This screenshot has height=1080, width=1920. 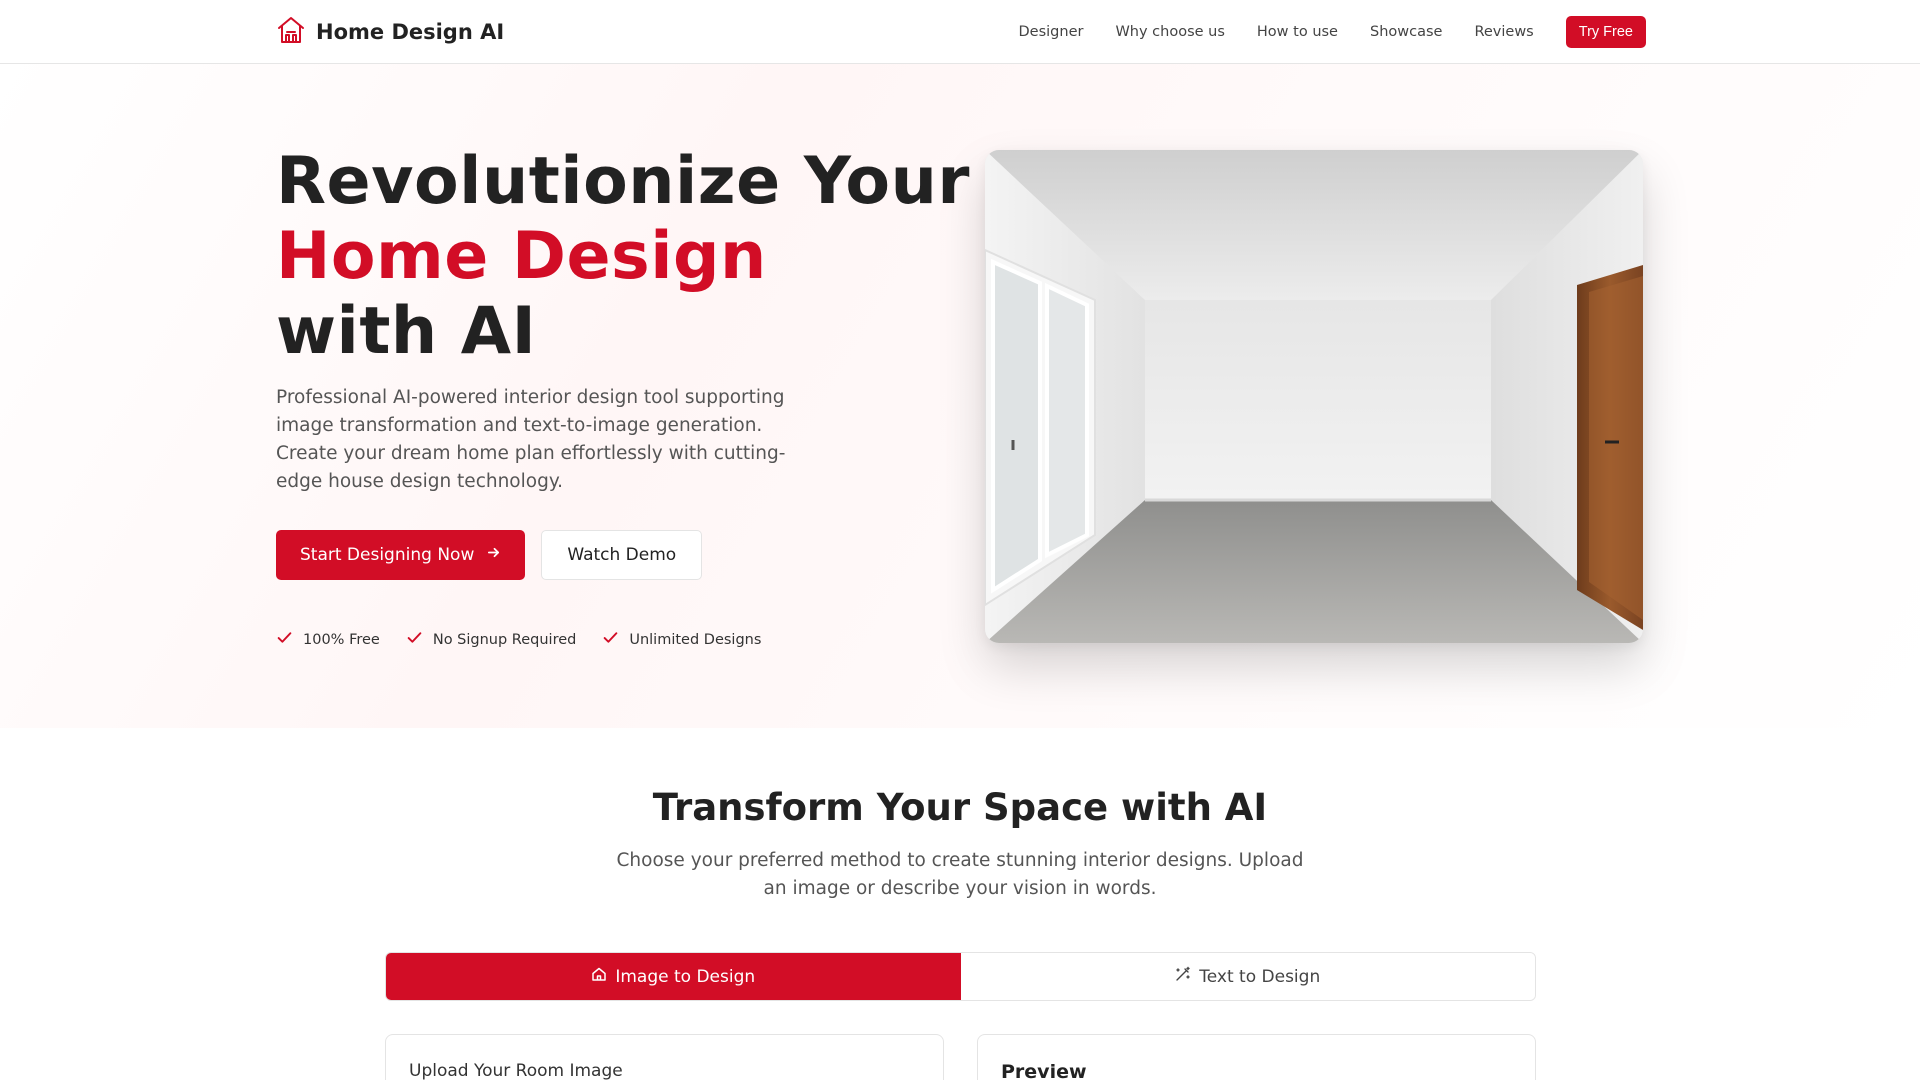 I want to click on tab-text-to-design: Text to Design, so click(x=1247, y=976).